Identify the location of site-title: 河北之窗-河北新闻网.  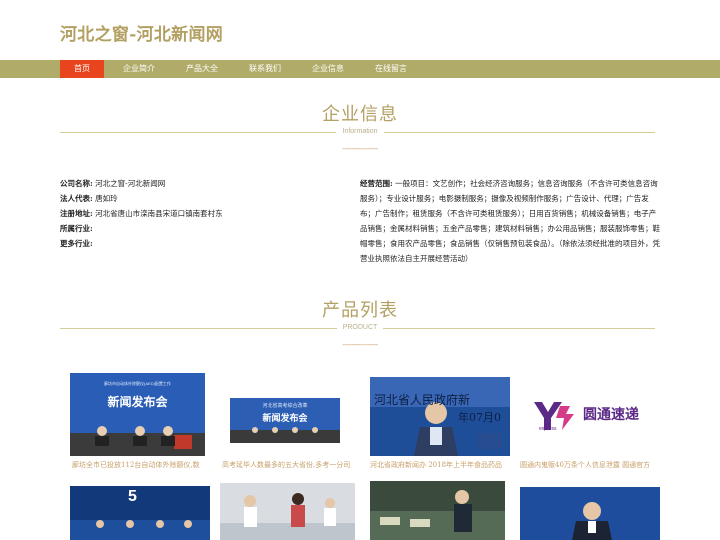
(141, 32).